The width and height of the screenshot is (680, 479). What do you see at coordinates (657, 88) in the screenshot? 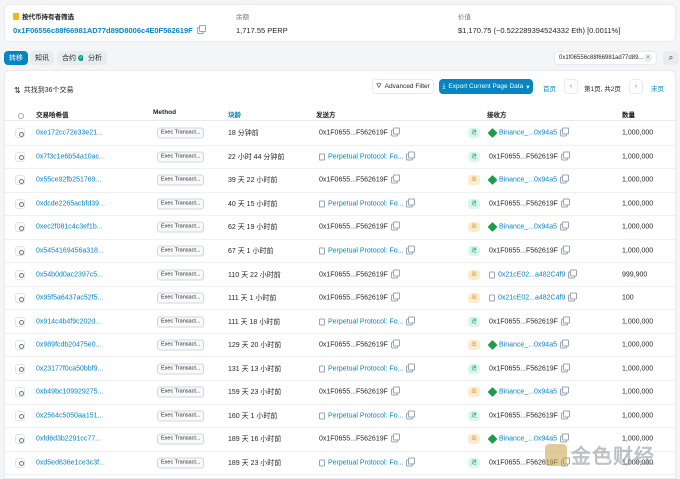
I see `last-page-link: 末页` at bounding box center [657, 88].